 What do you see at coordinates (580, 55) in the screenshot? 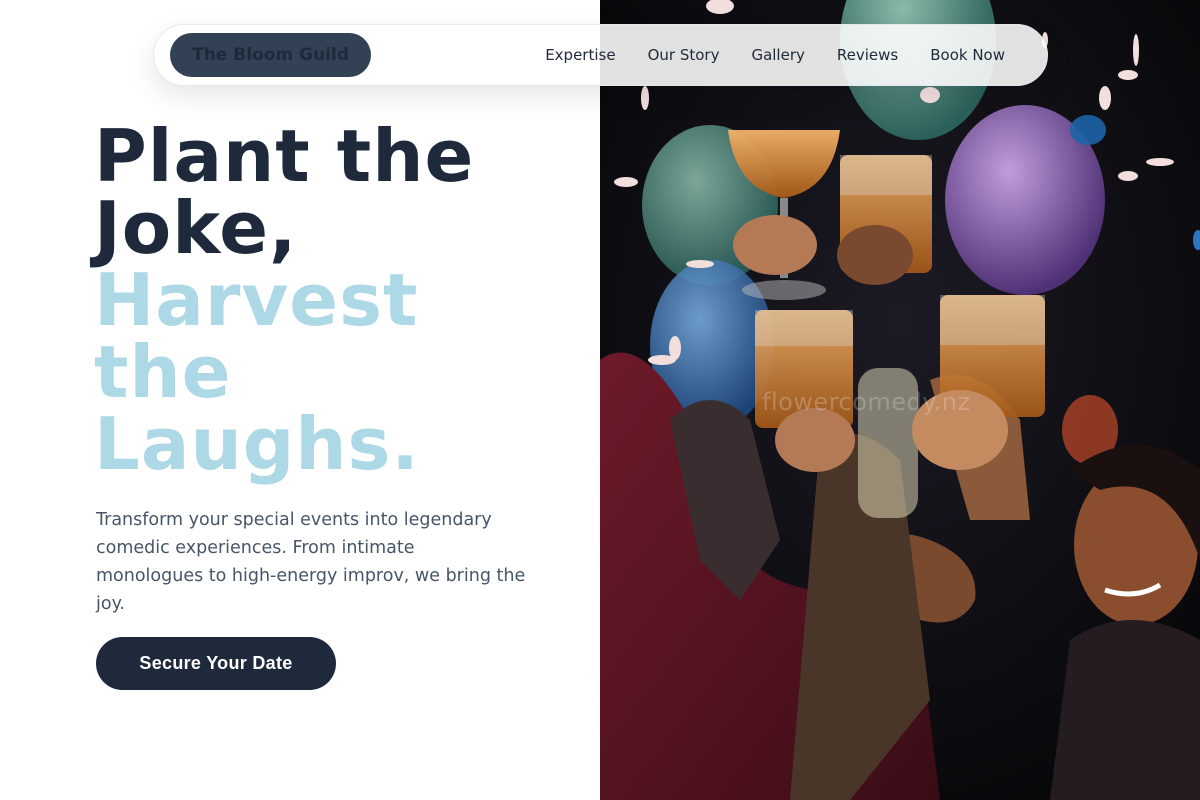
I see `nav-link-expertise: Expertise` at bounding box center [580, 55].